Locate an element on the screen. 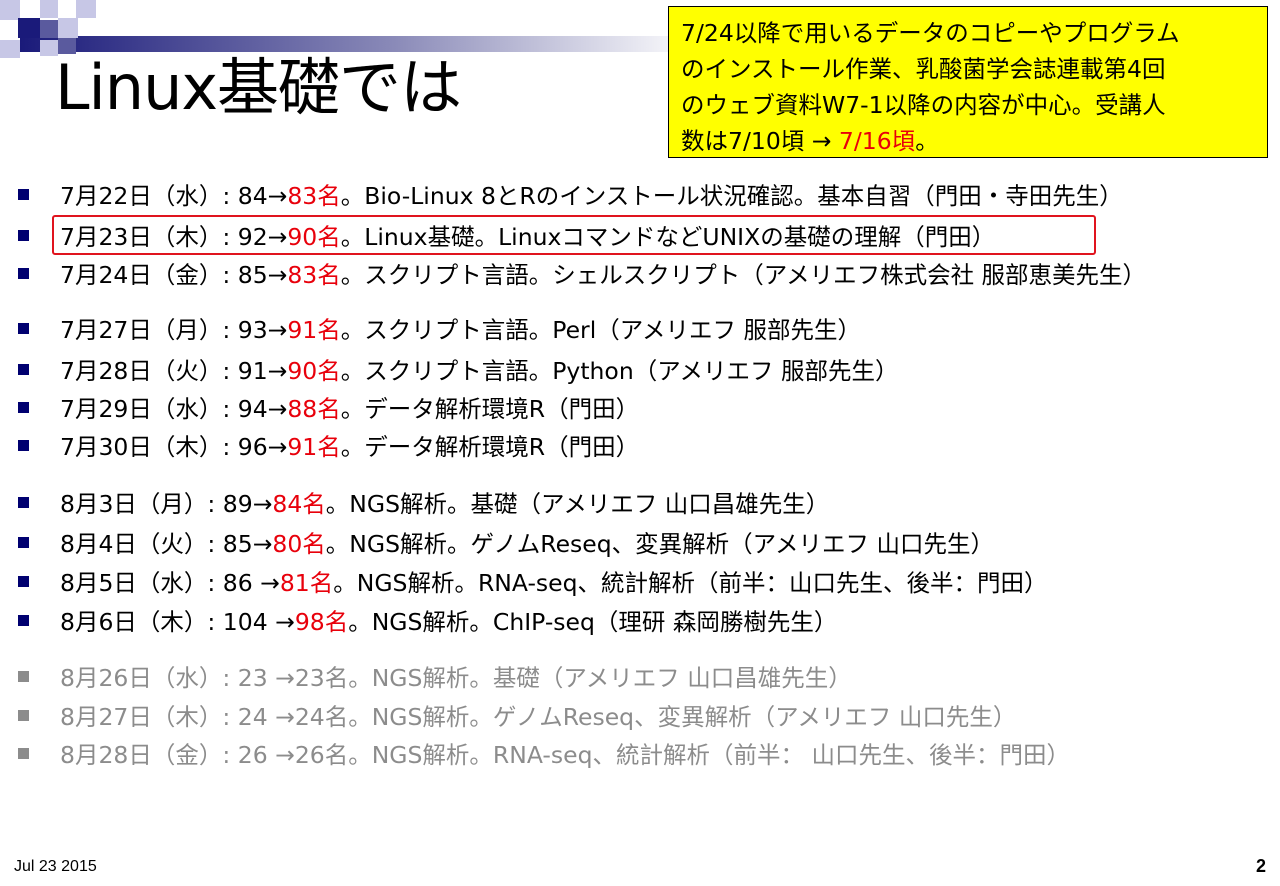  item-count: 90名 is located at coordinates (314, 371).